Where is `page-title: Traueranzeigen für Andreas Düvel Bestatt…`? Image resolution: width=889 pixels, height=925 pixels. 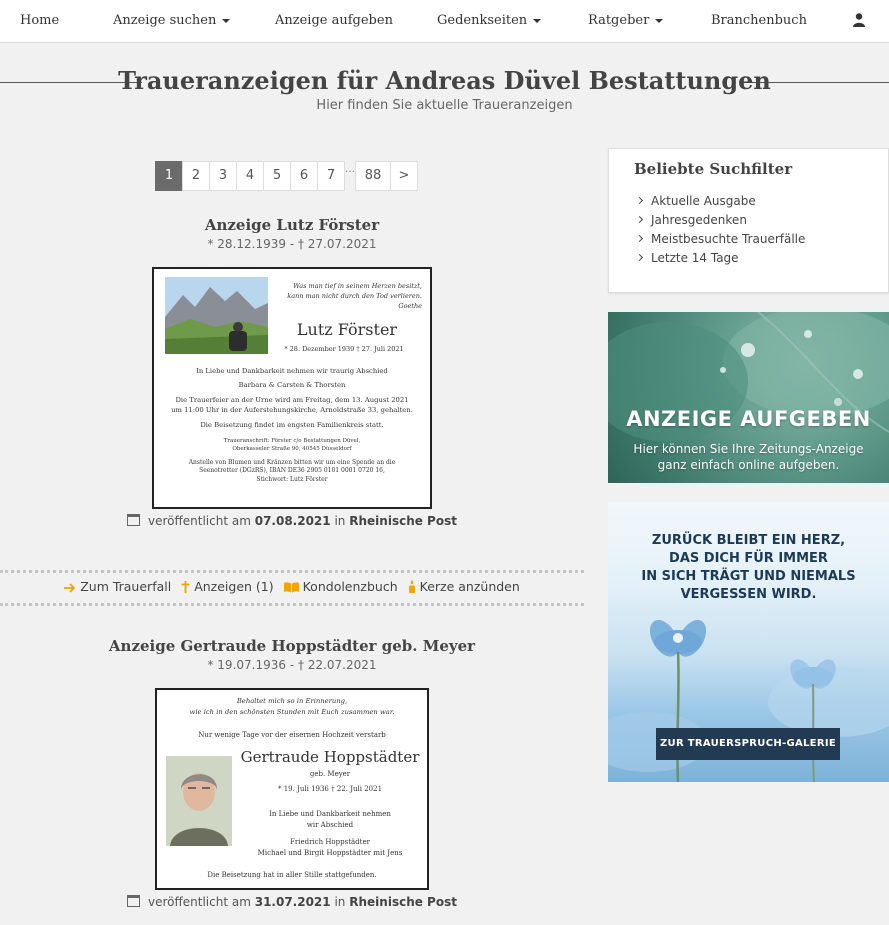 page-title: Traueranzeigen für Andreas Düvel Bestatt… is located at coordinates (444, 80).